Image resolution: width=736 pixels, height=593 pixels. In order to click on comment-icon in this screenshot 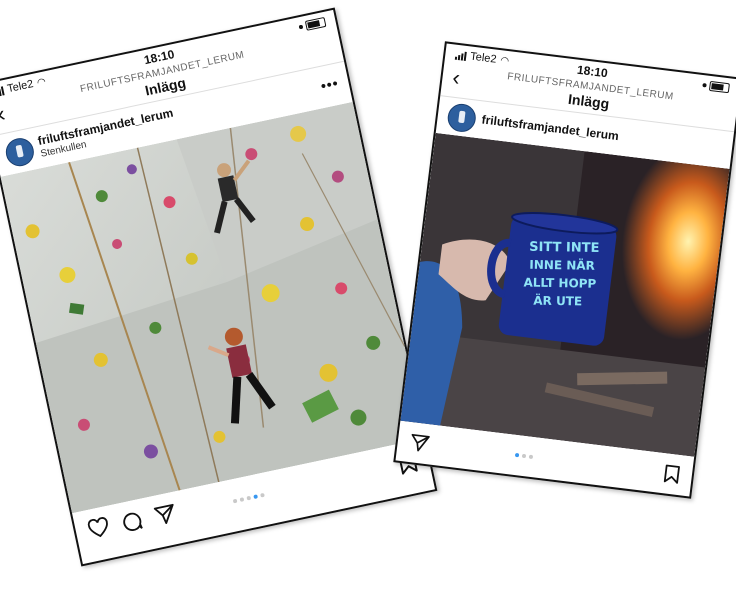, I will do `click(132, 524)`.